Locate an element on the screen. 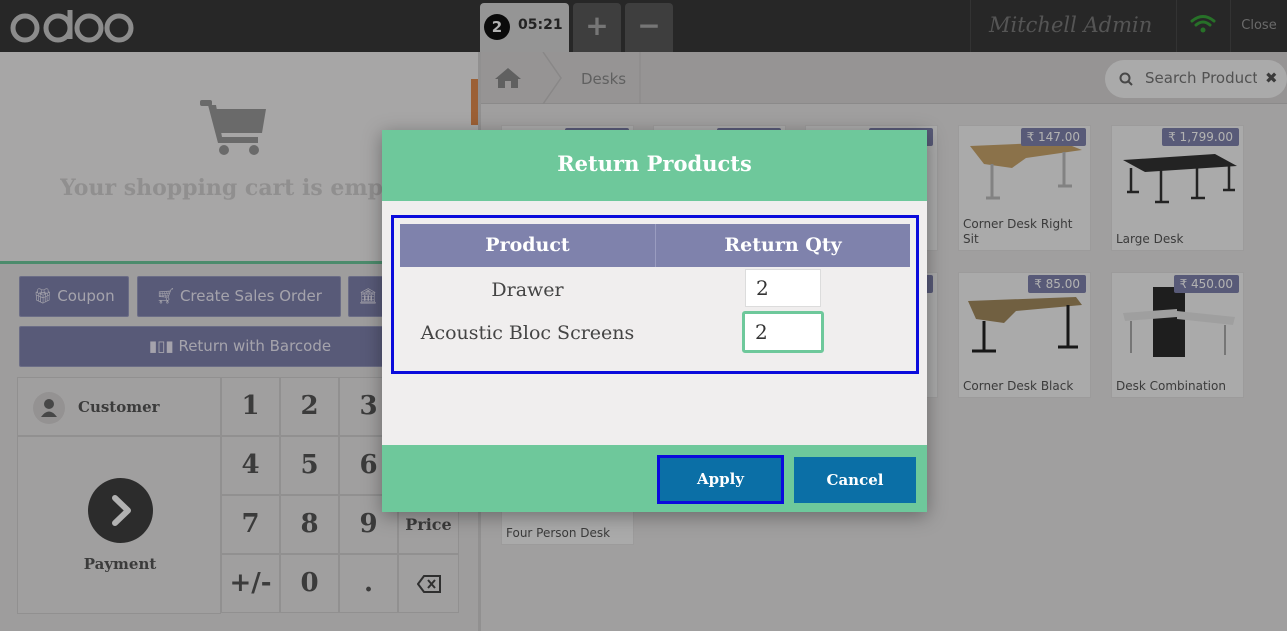  cancel-button: Cancel is located at coordinates (855, 480).